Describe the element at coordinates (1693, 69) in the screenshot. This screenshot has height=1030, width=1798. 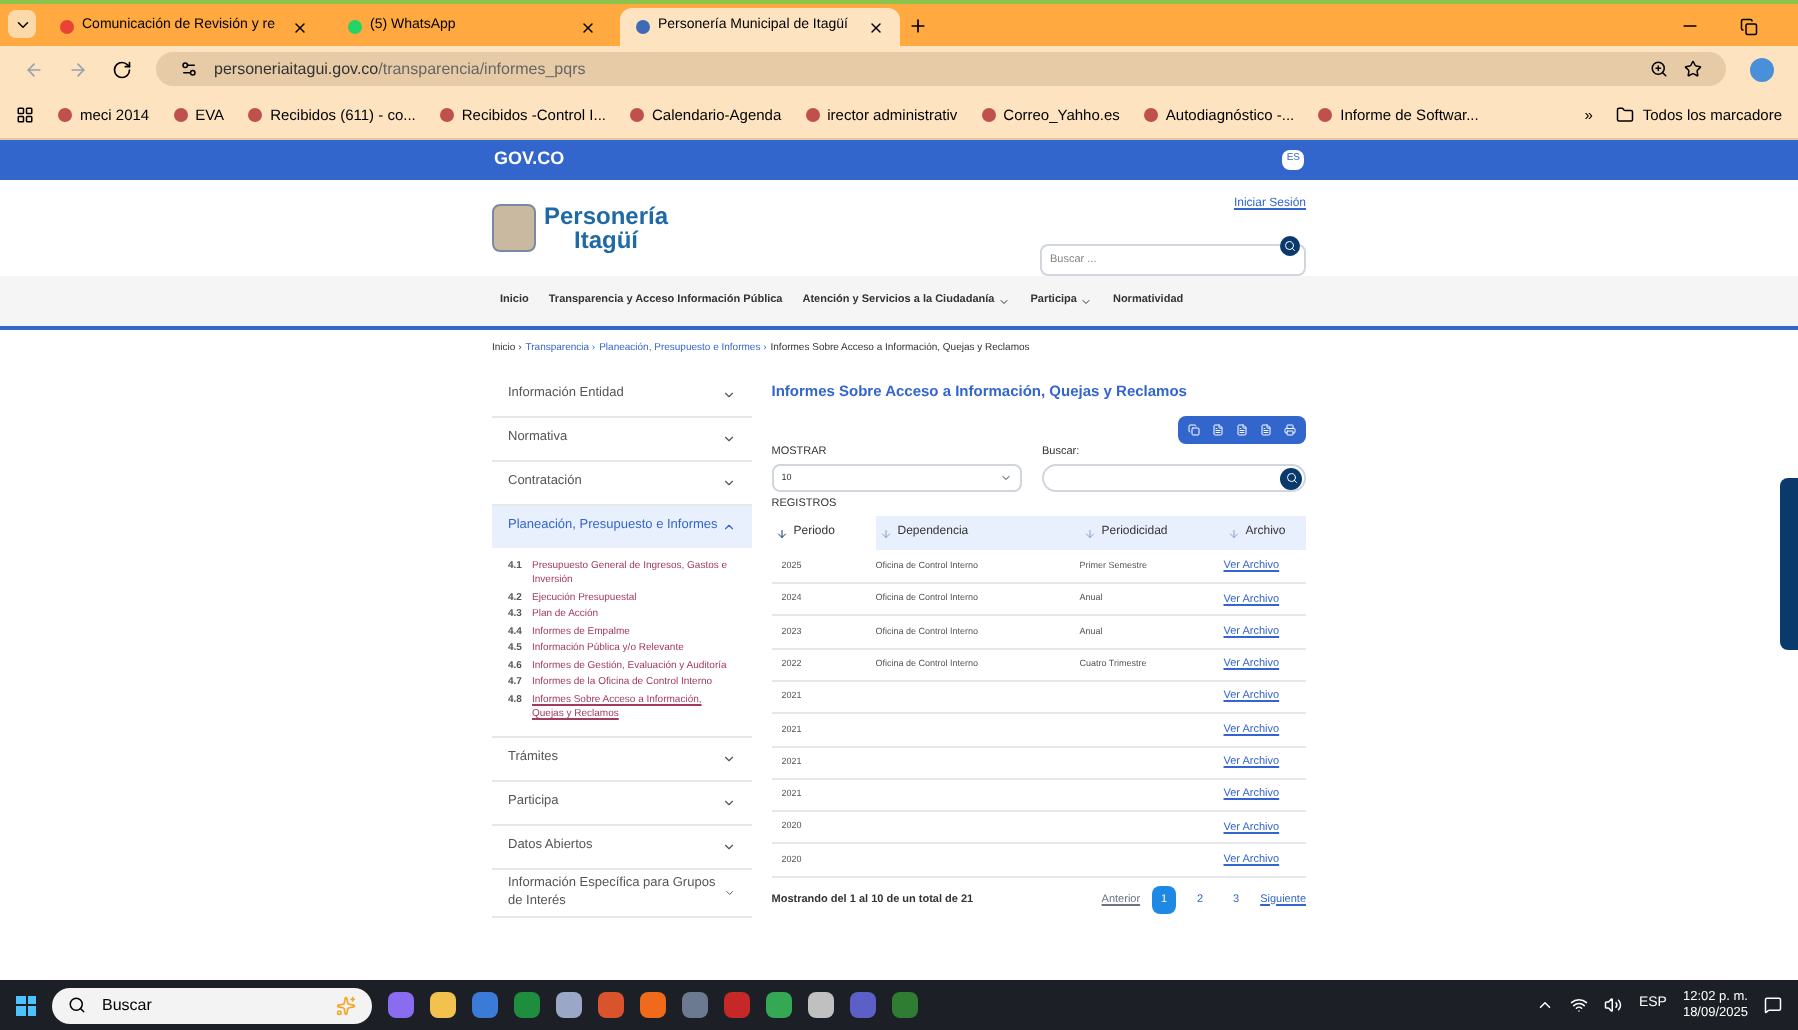
I see `star-icon` at that location.